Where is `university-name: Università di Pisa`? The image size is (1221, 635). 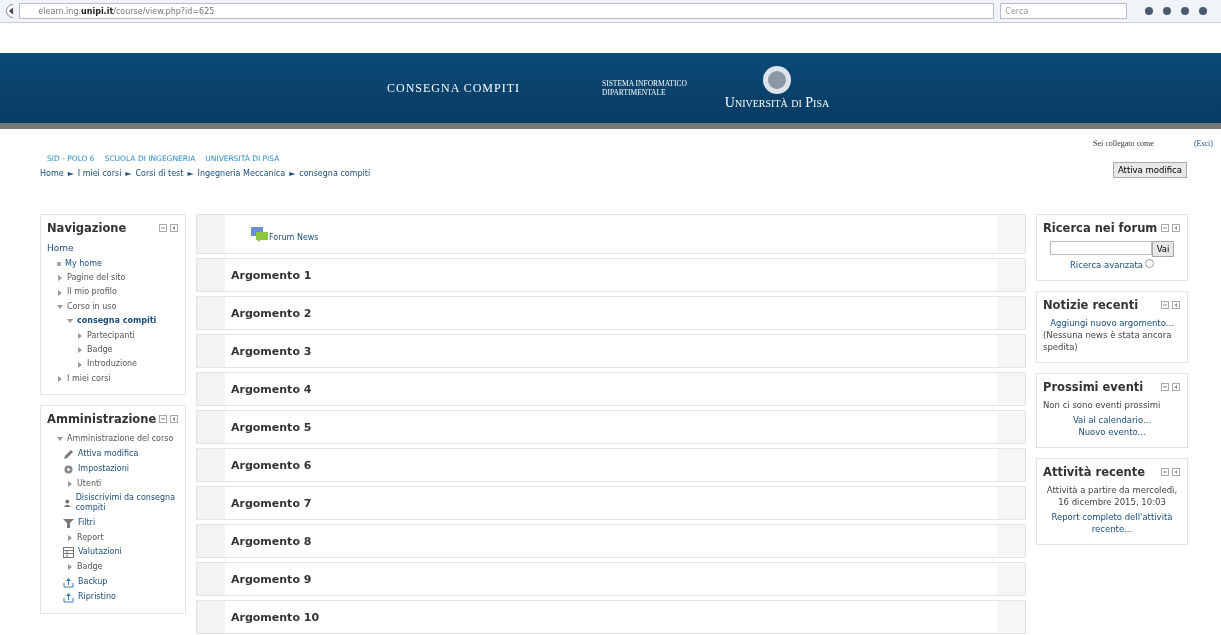
university-name: Università di Pisa is located at coordinates (777, 103).